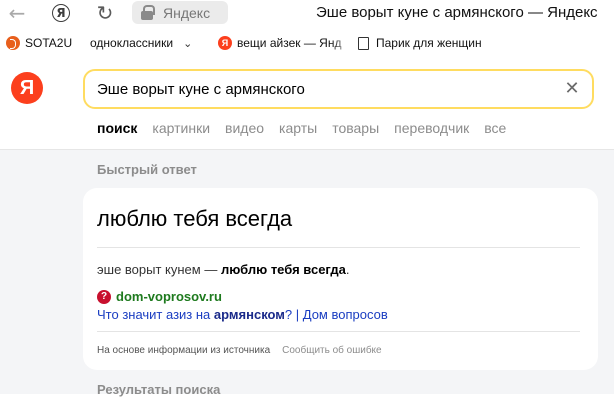 This screenshot has height=397, width=614. I want to click on back-arrow-icon: ←, so click(17, 13).